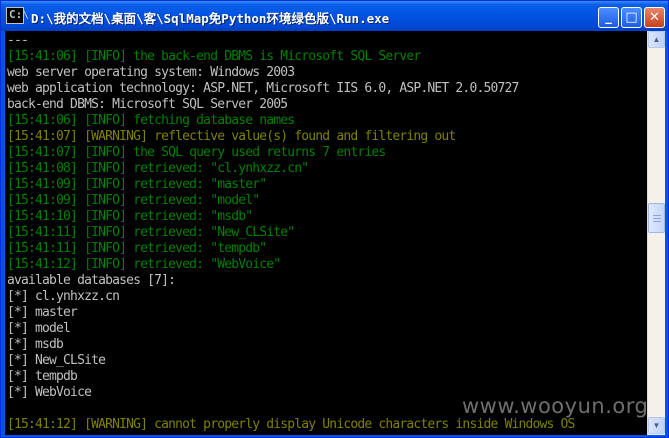 The width and height of the screenshot is (669, 438). Describe the element at coordinates (63, 296) in the screenshot. I see `console-line: [*] cl.ynhxzz.cn` at that location.